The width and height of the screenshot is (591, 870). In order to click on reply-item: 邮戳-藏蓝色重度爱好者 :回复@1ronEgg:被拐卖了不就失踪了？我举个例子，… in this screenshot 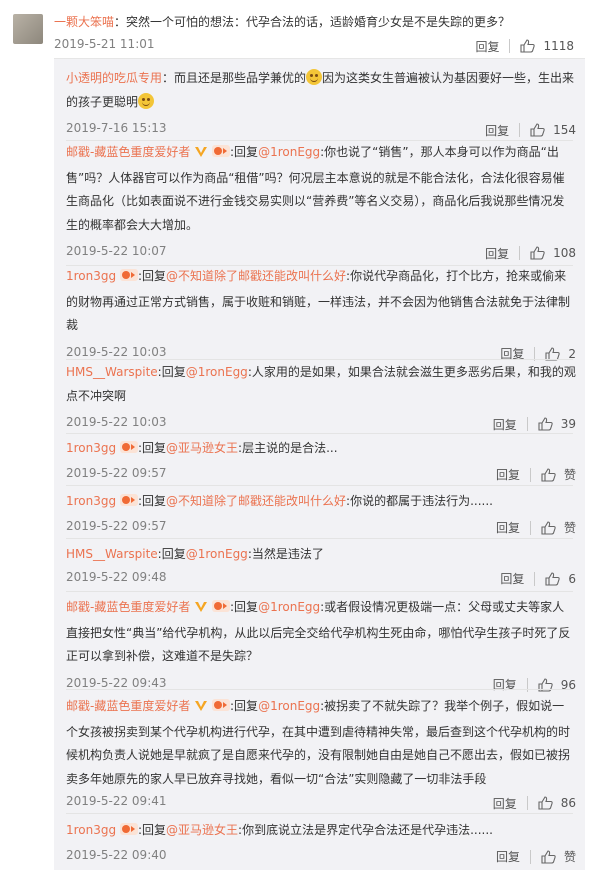, I will do `click(321, 754)`.